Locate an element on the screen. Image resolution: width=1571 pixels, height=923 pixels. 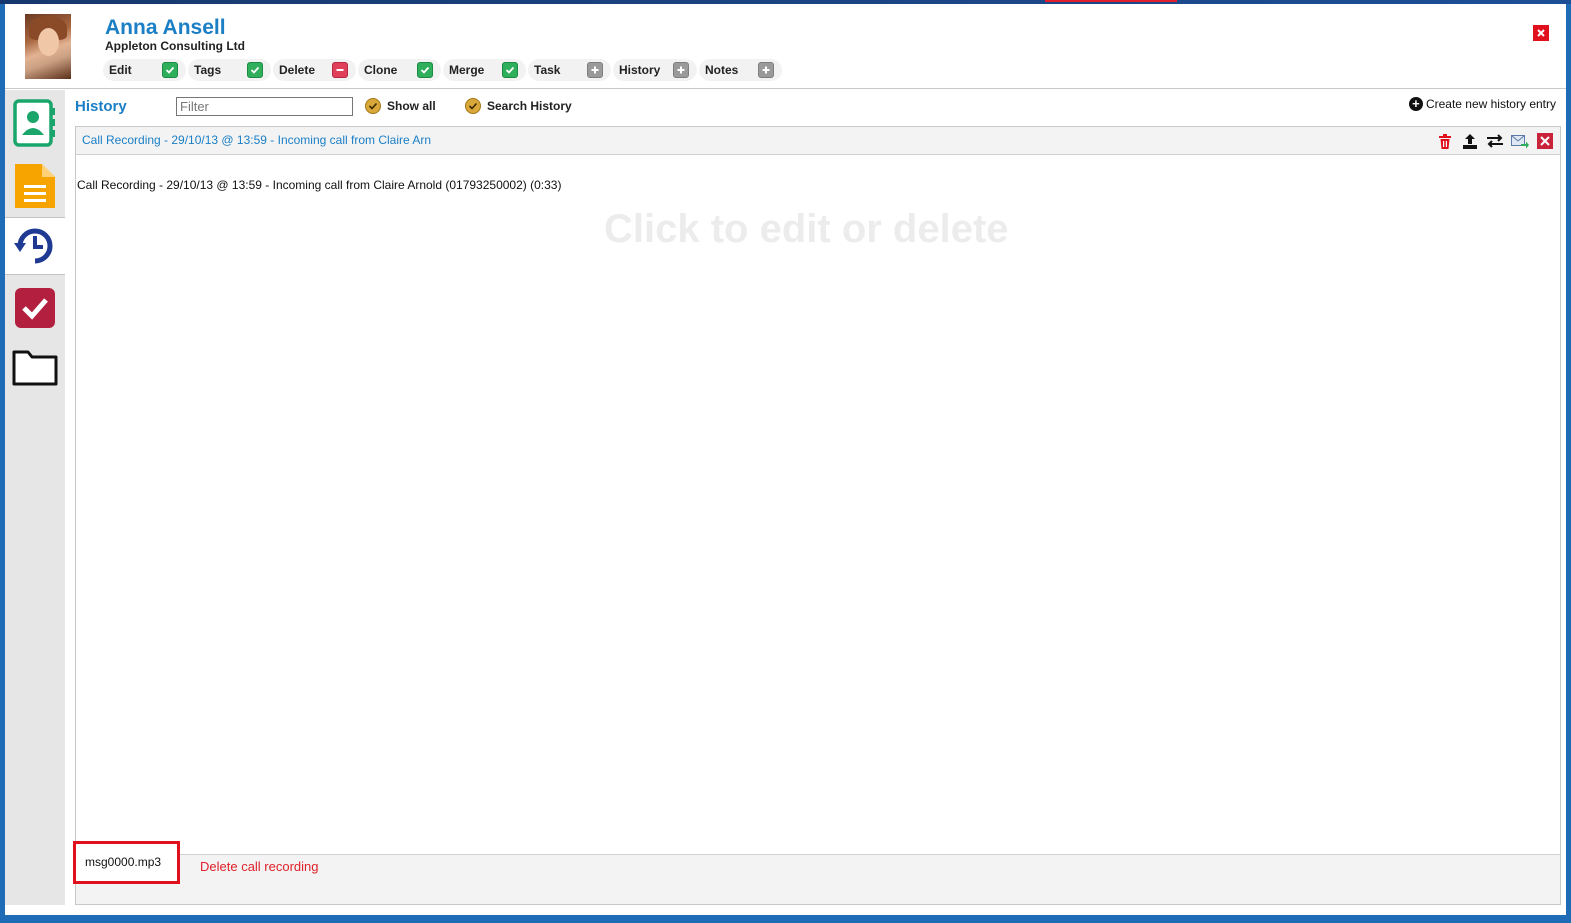
merge-label: Merge is located at coordinates (467, 70).